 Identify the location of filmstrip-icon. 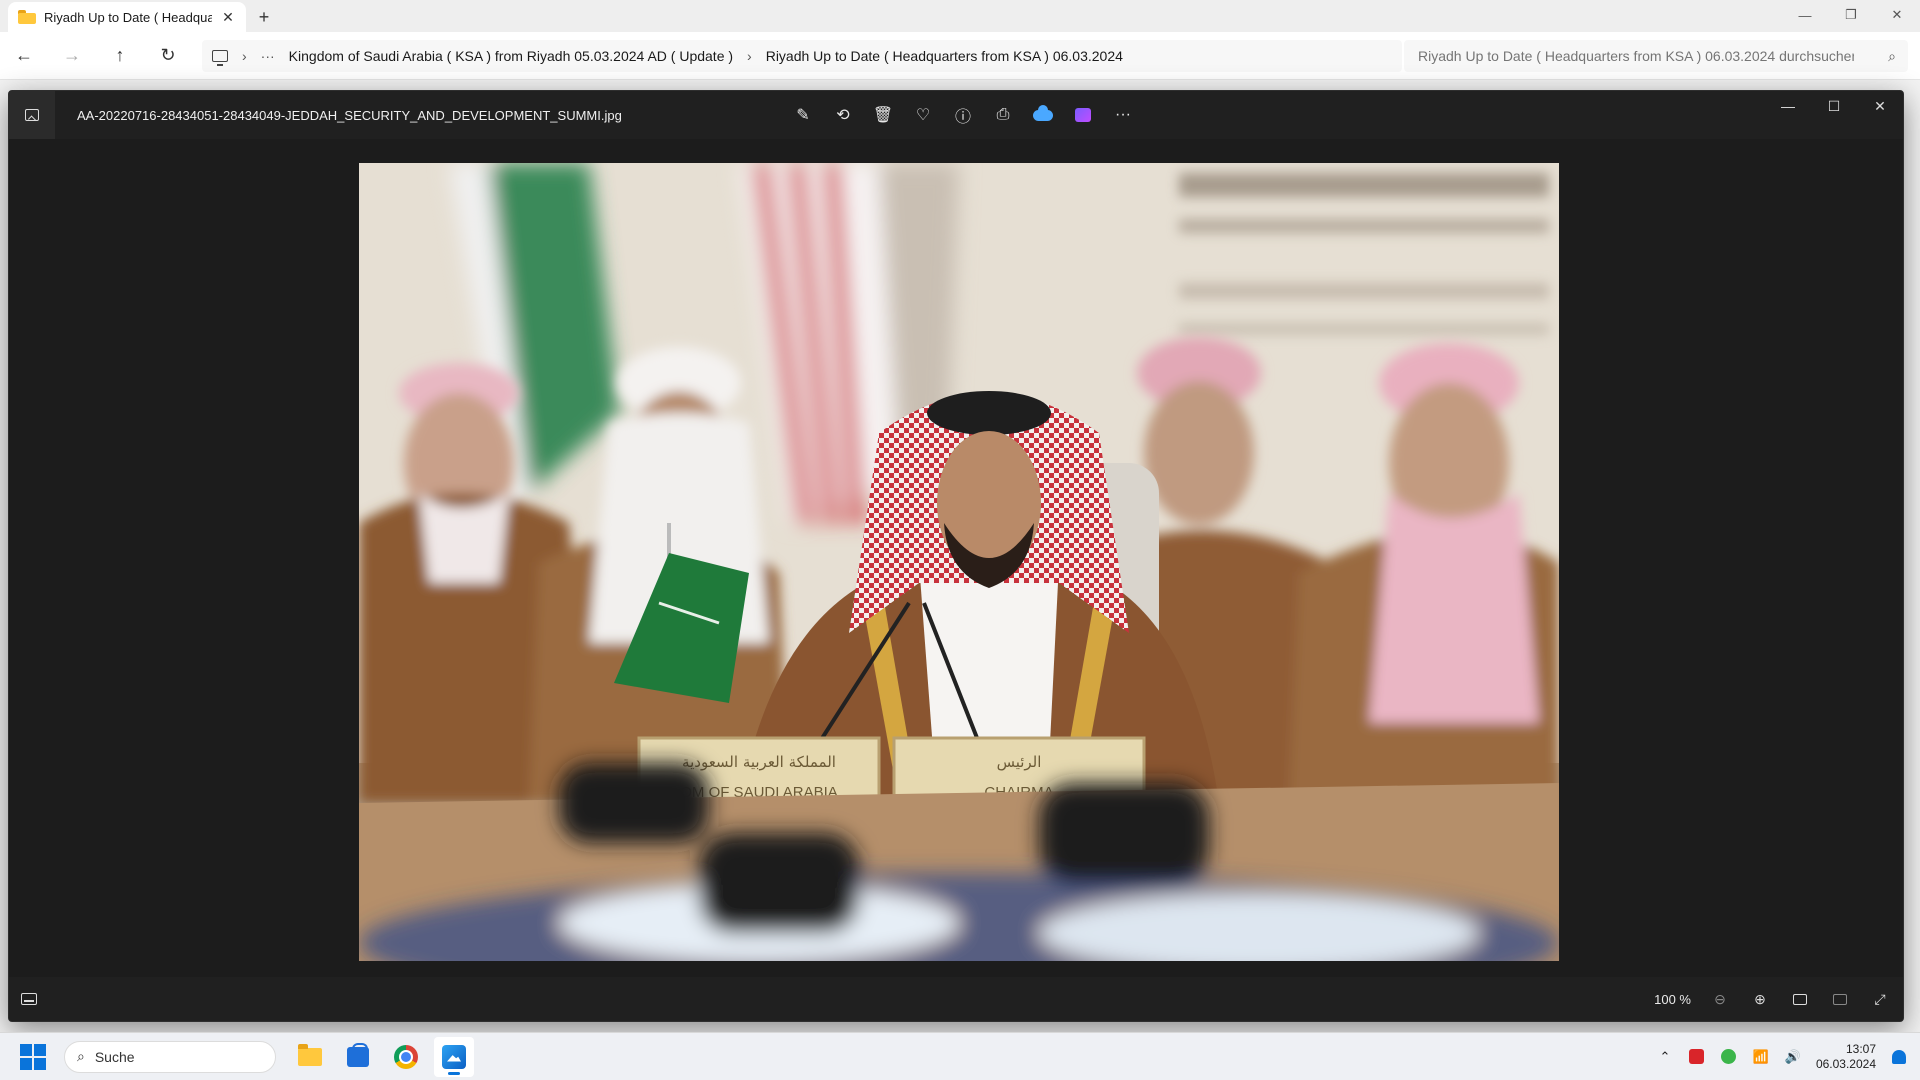
(29, 999).